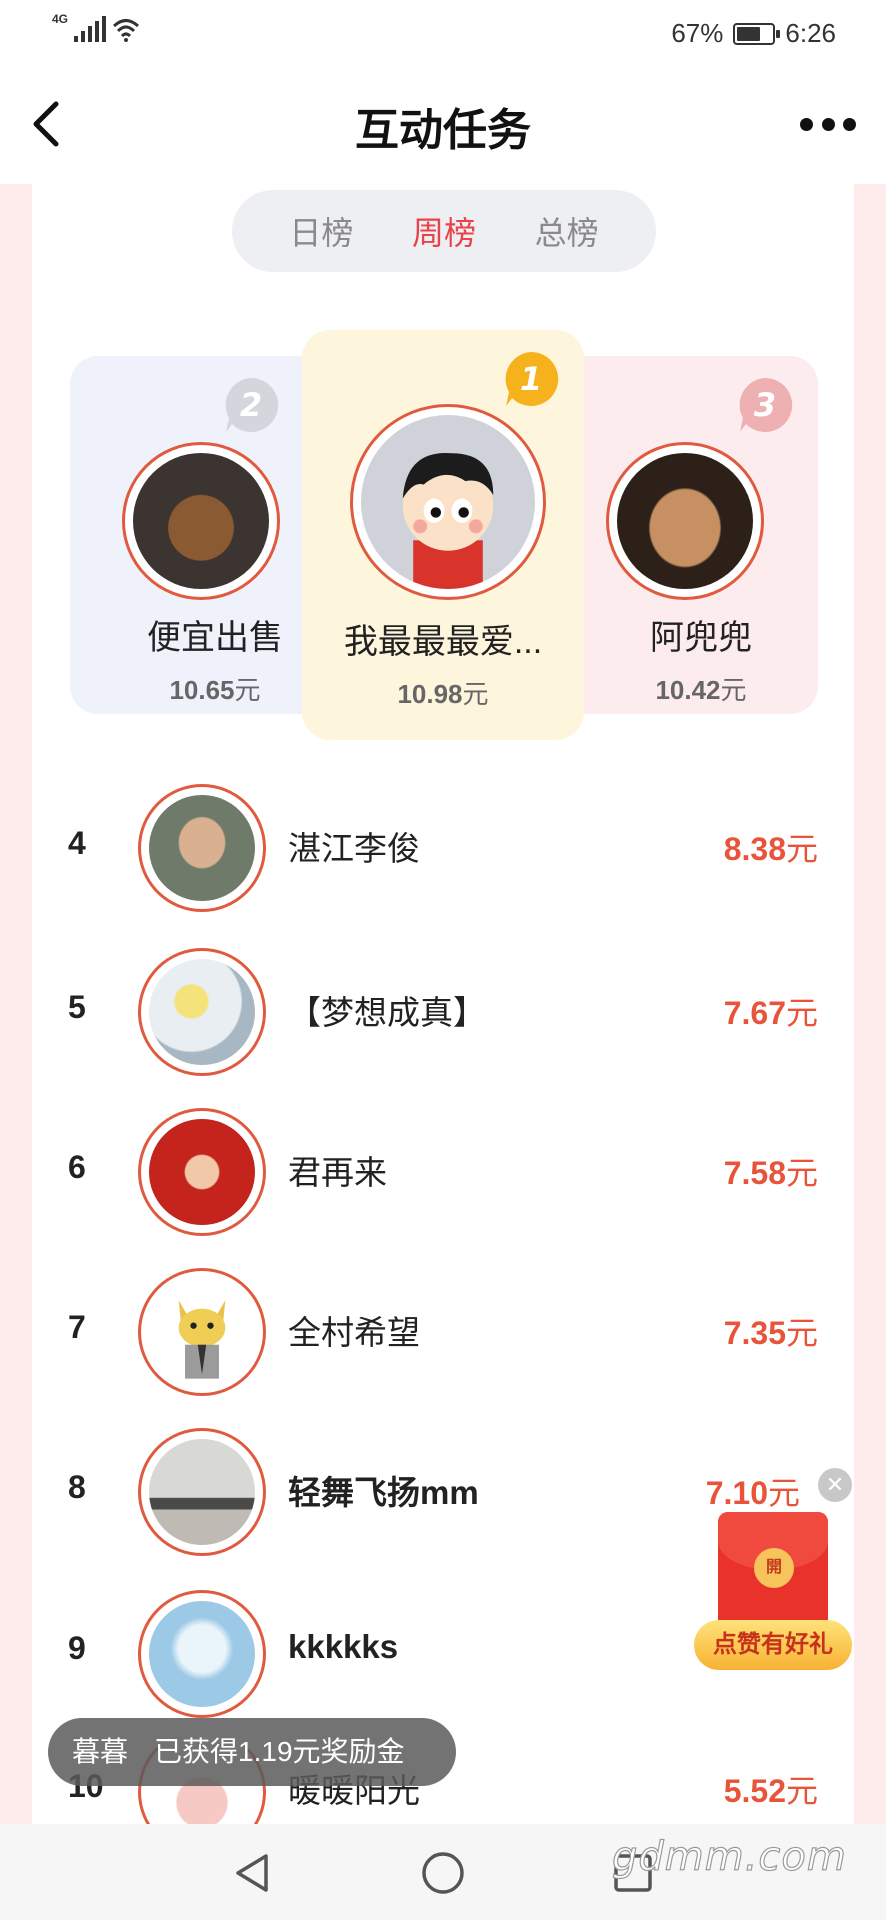 The height and width of the screenshot is (1920, 886). What do you see at coordinates (810, 33) in the screenshot?
I see `clock: 6:26` at bounding box center [810, 33].